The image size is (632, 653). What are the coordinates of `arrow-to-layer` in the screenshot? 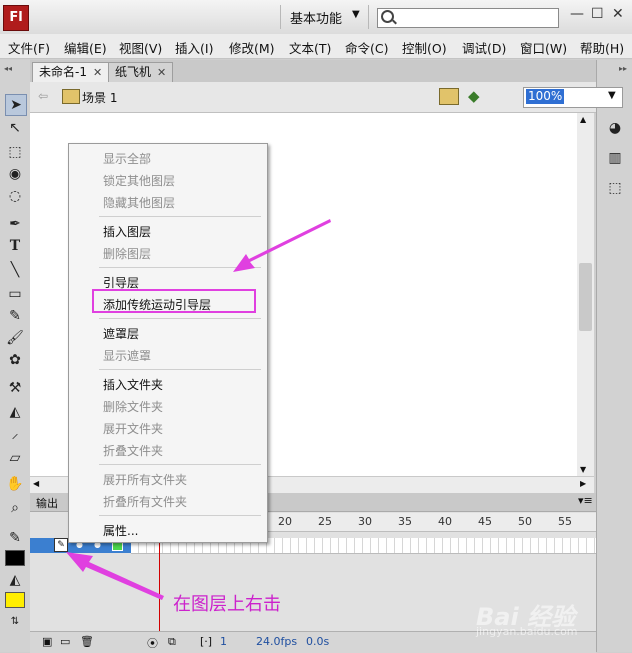 It's located at (115, 576).